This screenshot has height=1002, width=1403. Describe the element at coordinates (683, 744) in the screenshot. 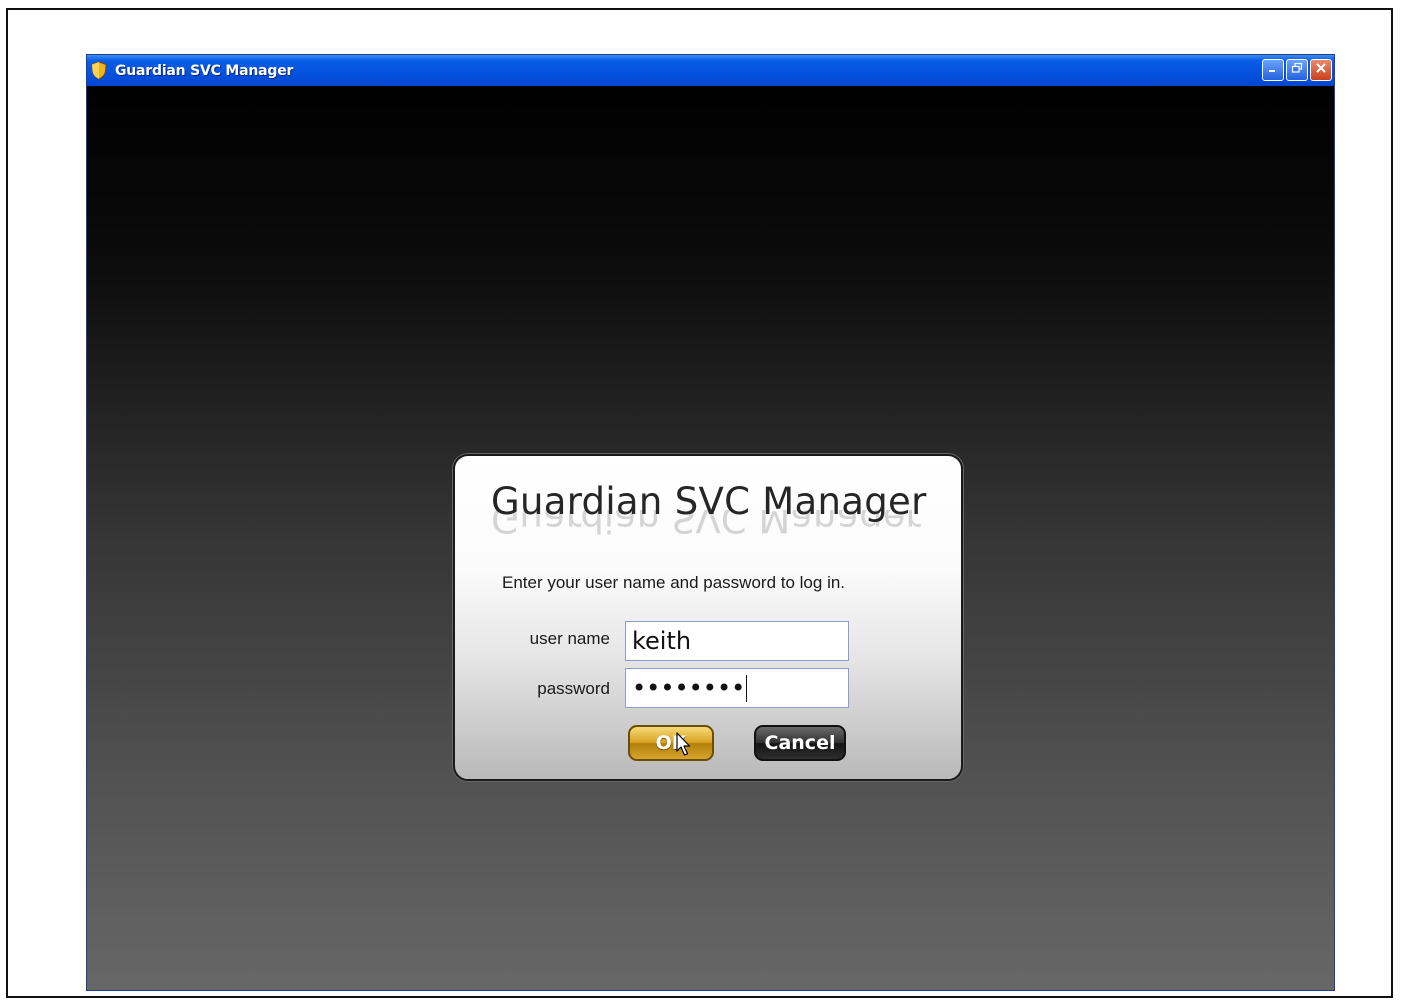

I see `mouse-pointer-icon` at that location.